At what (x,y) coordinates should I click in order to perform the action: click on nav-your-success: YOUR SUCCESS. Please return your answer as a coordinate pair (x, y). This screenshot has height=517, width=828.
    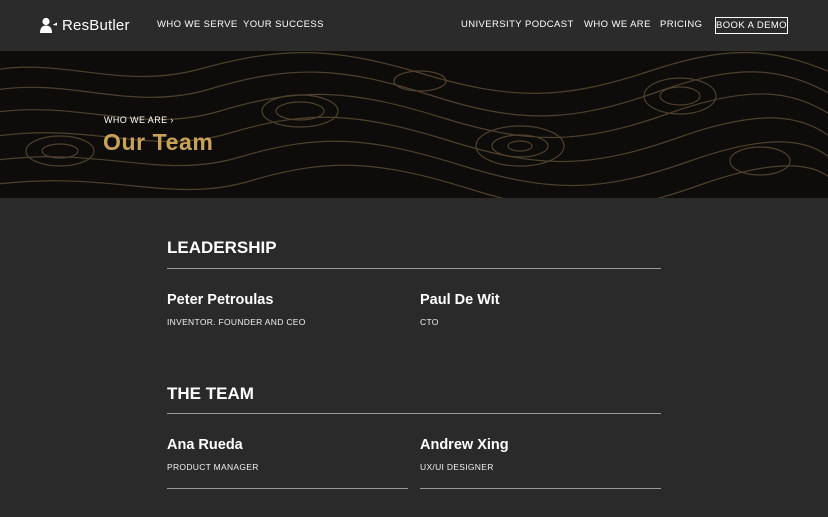
    Looking at the image, I should click on (283, 24).